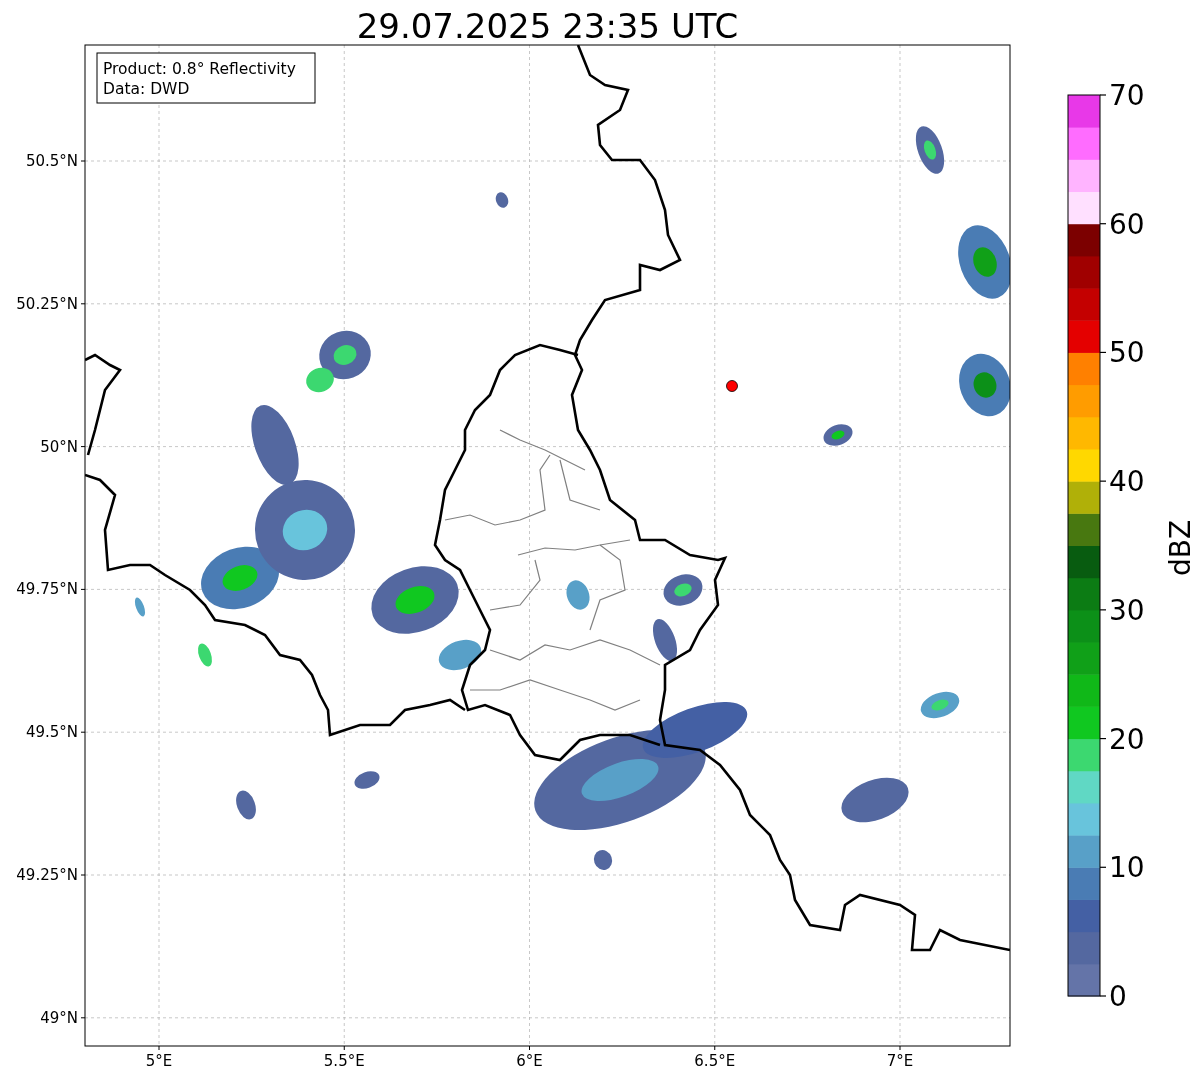 The height and width of the screenshot is (1081, 1202). What do you see at coordinates (1127, 482) in the screenshot?
I see `colorbar-tick-label: 40` at bounding box center [1127, 482].